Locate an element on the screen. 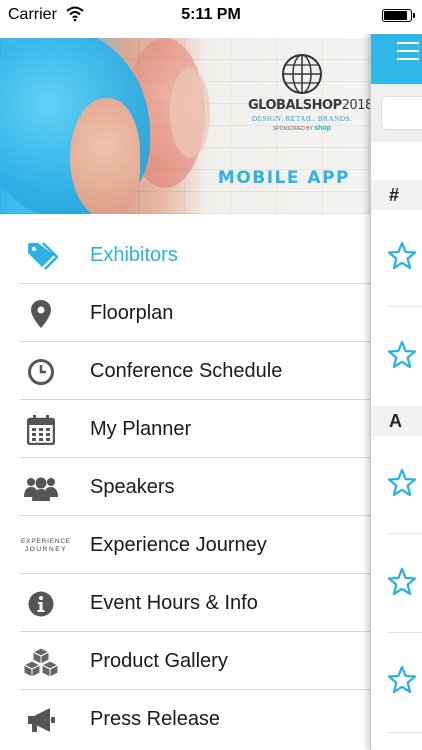  menu-item-label: Press Release is located at coordinates (155, 719).